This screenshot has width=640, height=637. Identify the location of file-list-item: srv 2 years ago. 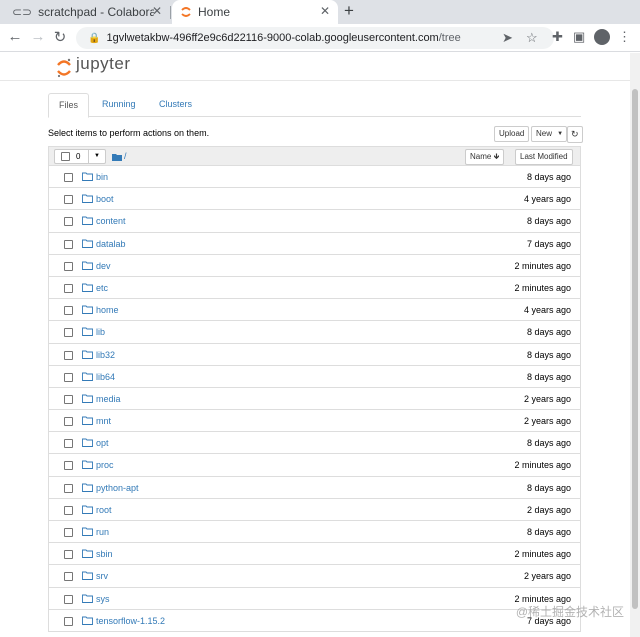
(314, 576).